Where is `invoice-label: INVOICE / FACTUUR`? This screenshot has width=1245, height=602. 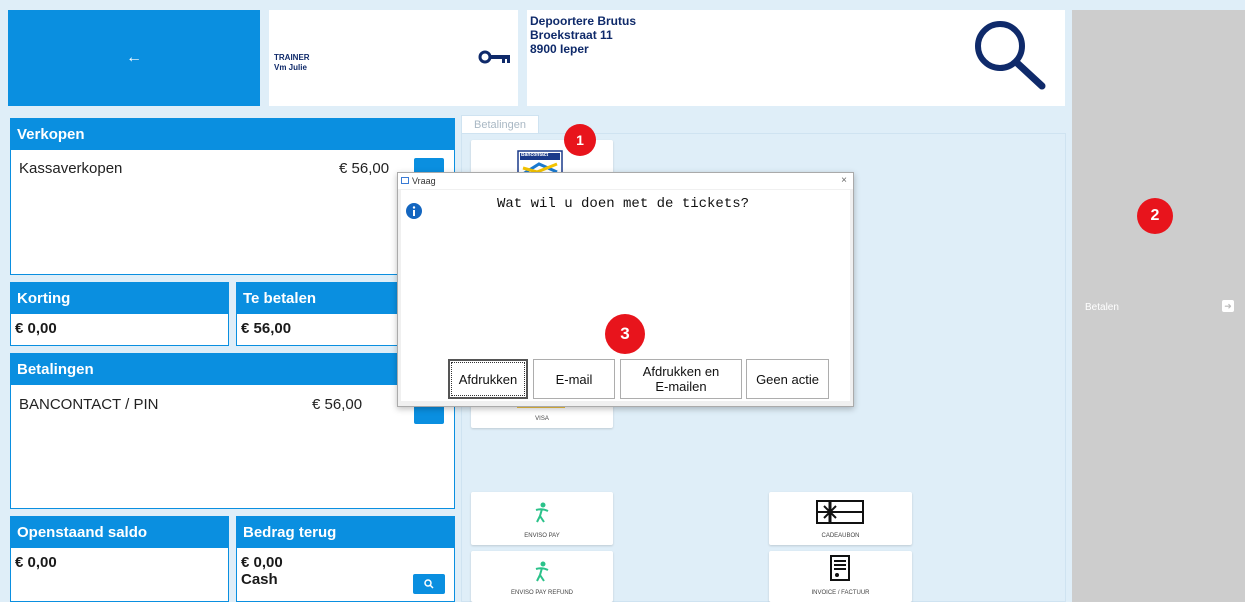 invoice-label: INVOICE / FACTUUR is located at coordinates (840, 593).